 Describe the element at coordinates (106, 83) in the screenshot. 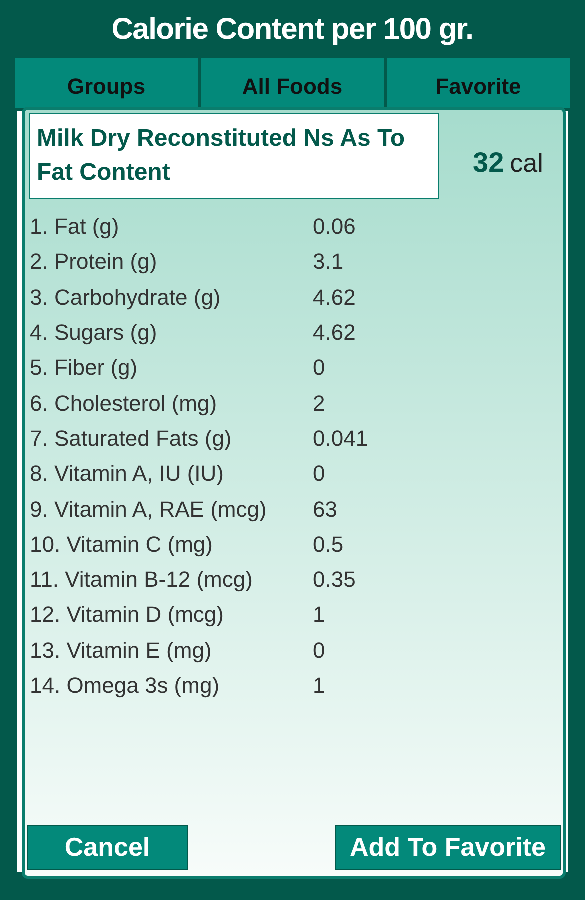

I see `tab: Groups` at that location.